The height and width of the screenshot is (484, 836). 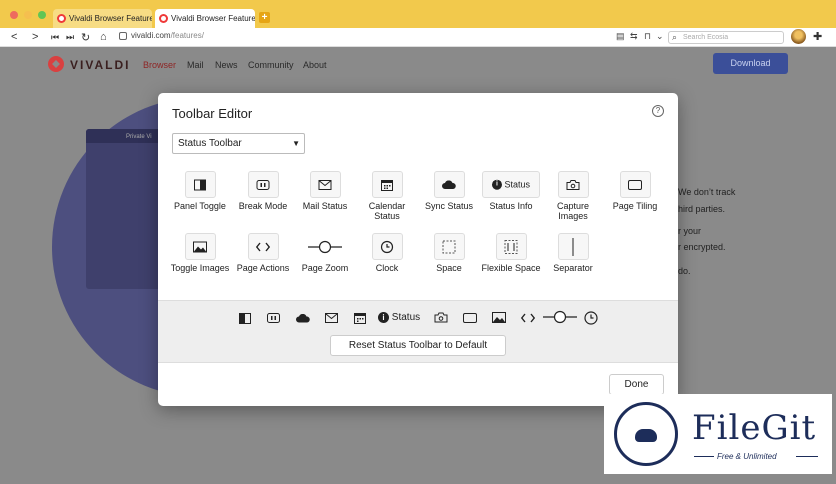 I want to click on item-separator: Separator, so click(x=573, y=253).